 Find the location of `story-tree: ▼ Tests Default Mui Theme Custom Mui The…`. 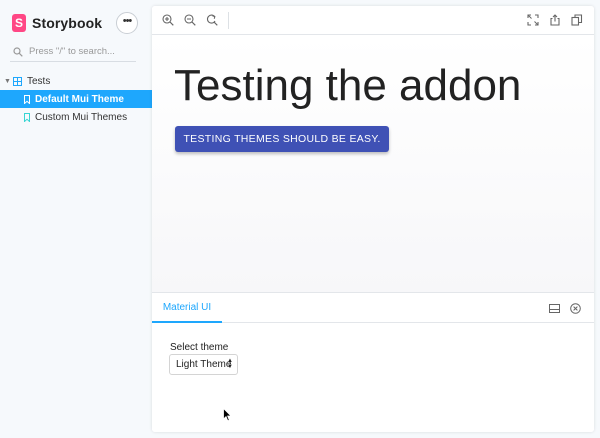

story-tree: ▼ Tests Default Mui Theme Custom Mui The… is located at coordinates (76, 99).